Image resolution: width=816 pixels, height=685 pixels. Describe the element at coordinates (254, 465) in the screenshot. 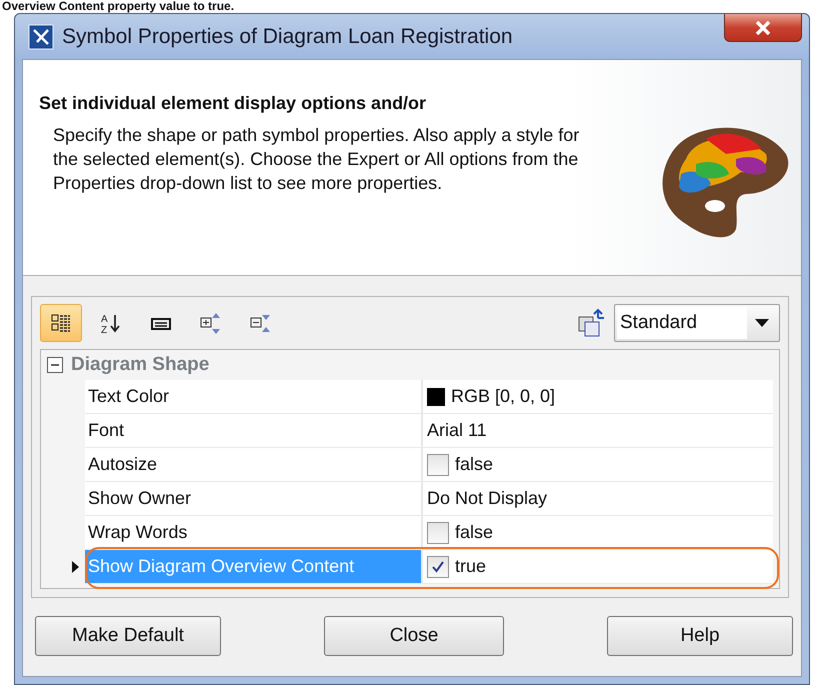

I see `property-name: Autosize` at that location.